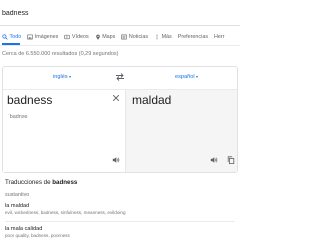 The width and height of the screenshot is (320, 240). I want to click on tab-videos: Vídeos, so click(76, 37).